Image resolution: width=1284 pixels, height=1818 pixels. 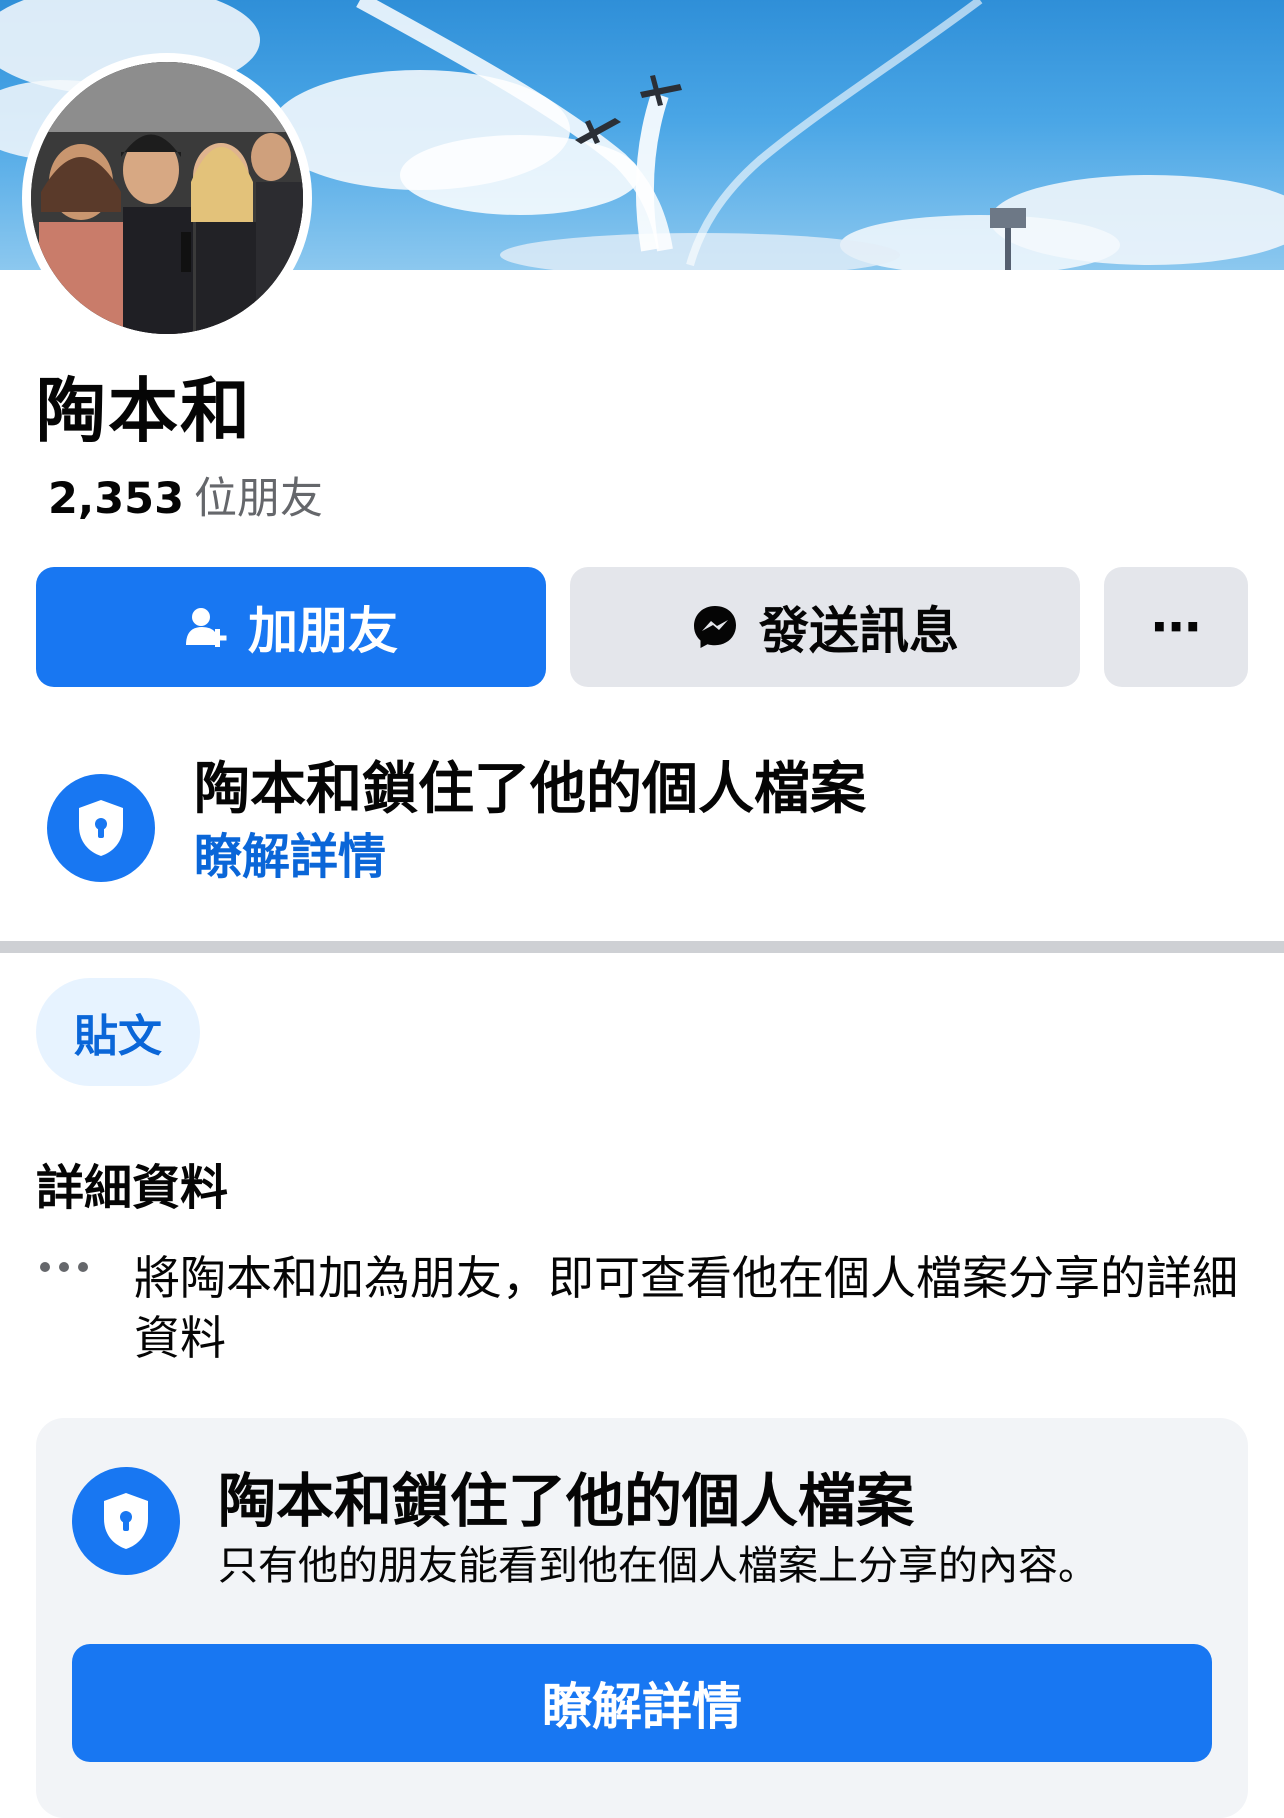 I want to click on send-message-button: 發送訊息, so click(x=825, y=627).